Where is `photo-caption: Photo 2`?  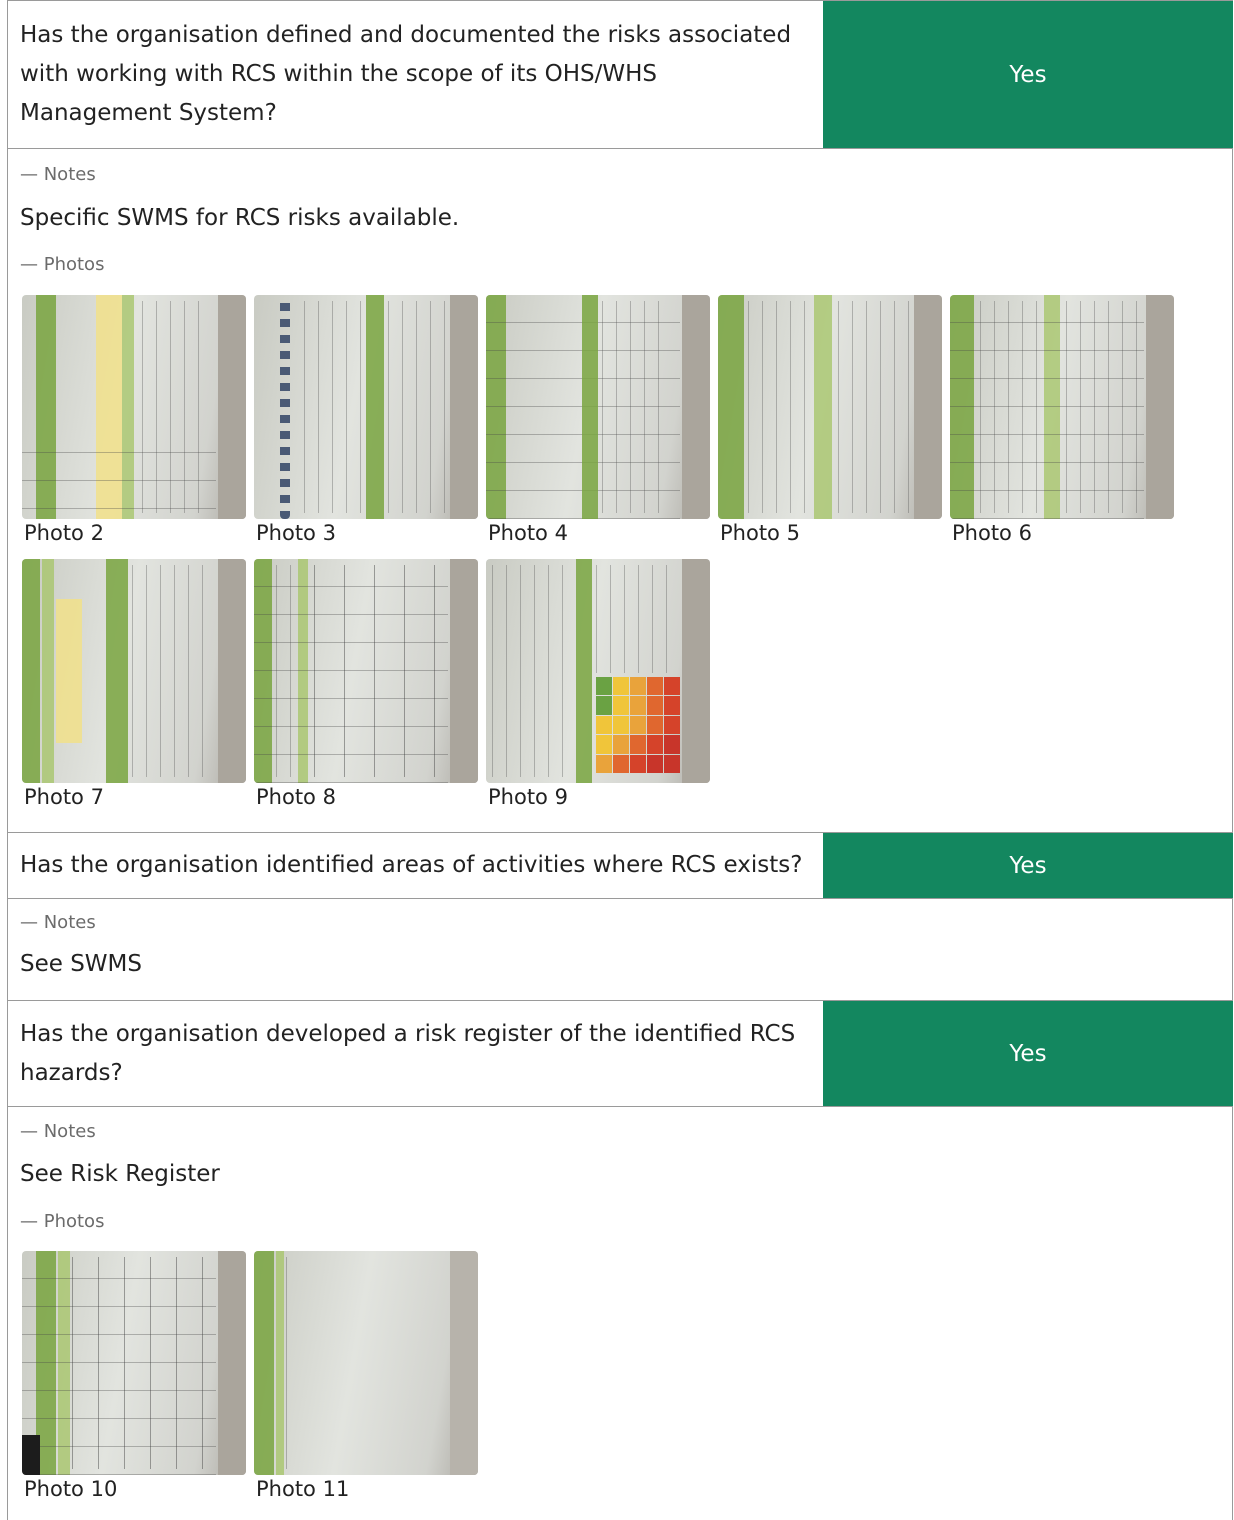
photo-caption: Photo 2 is located at coordinates (64, 533).